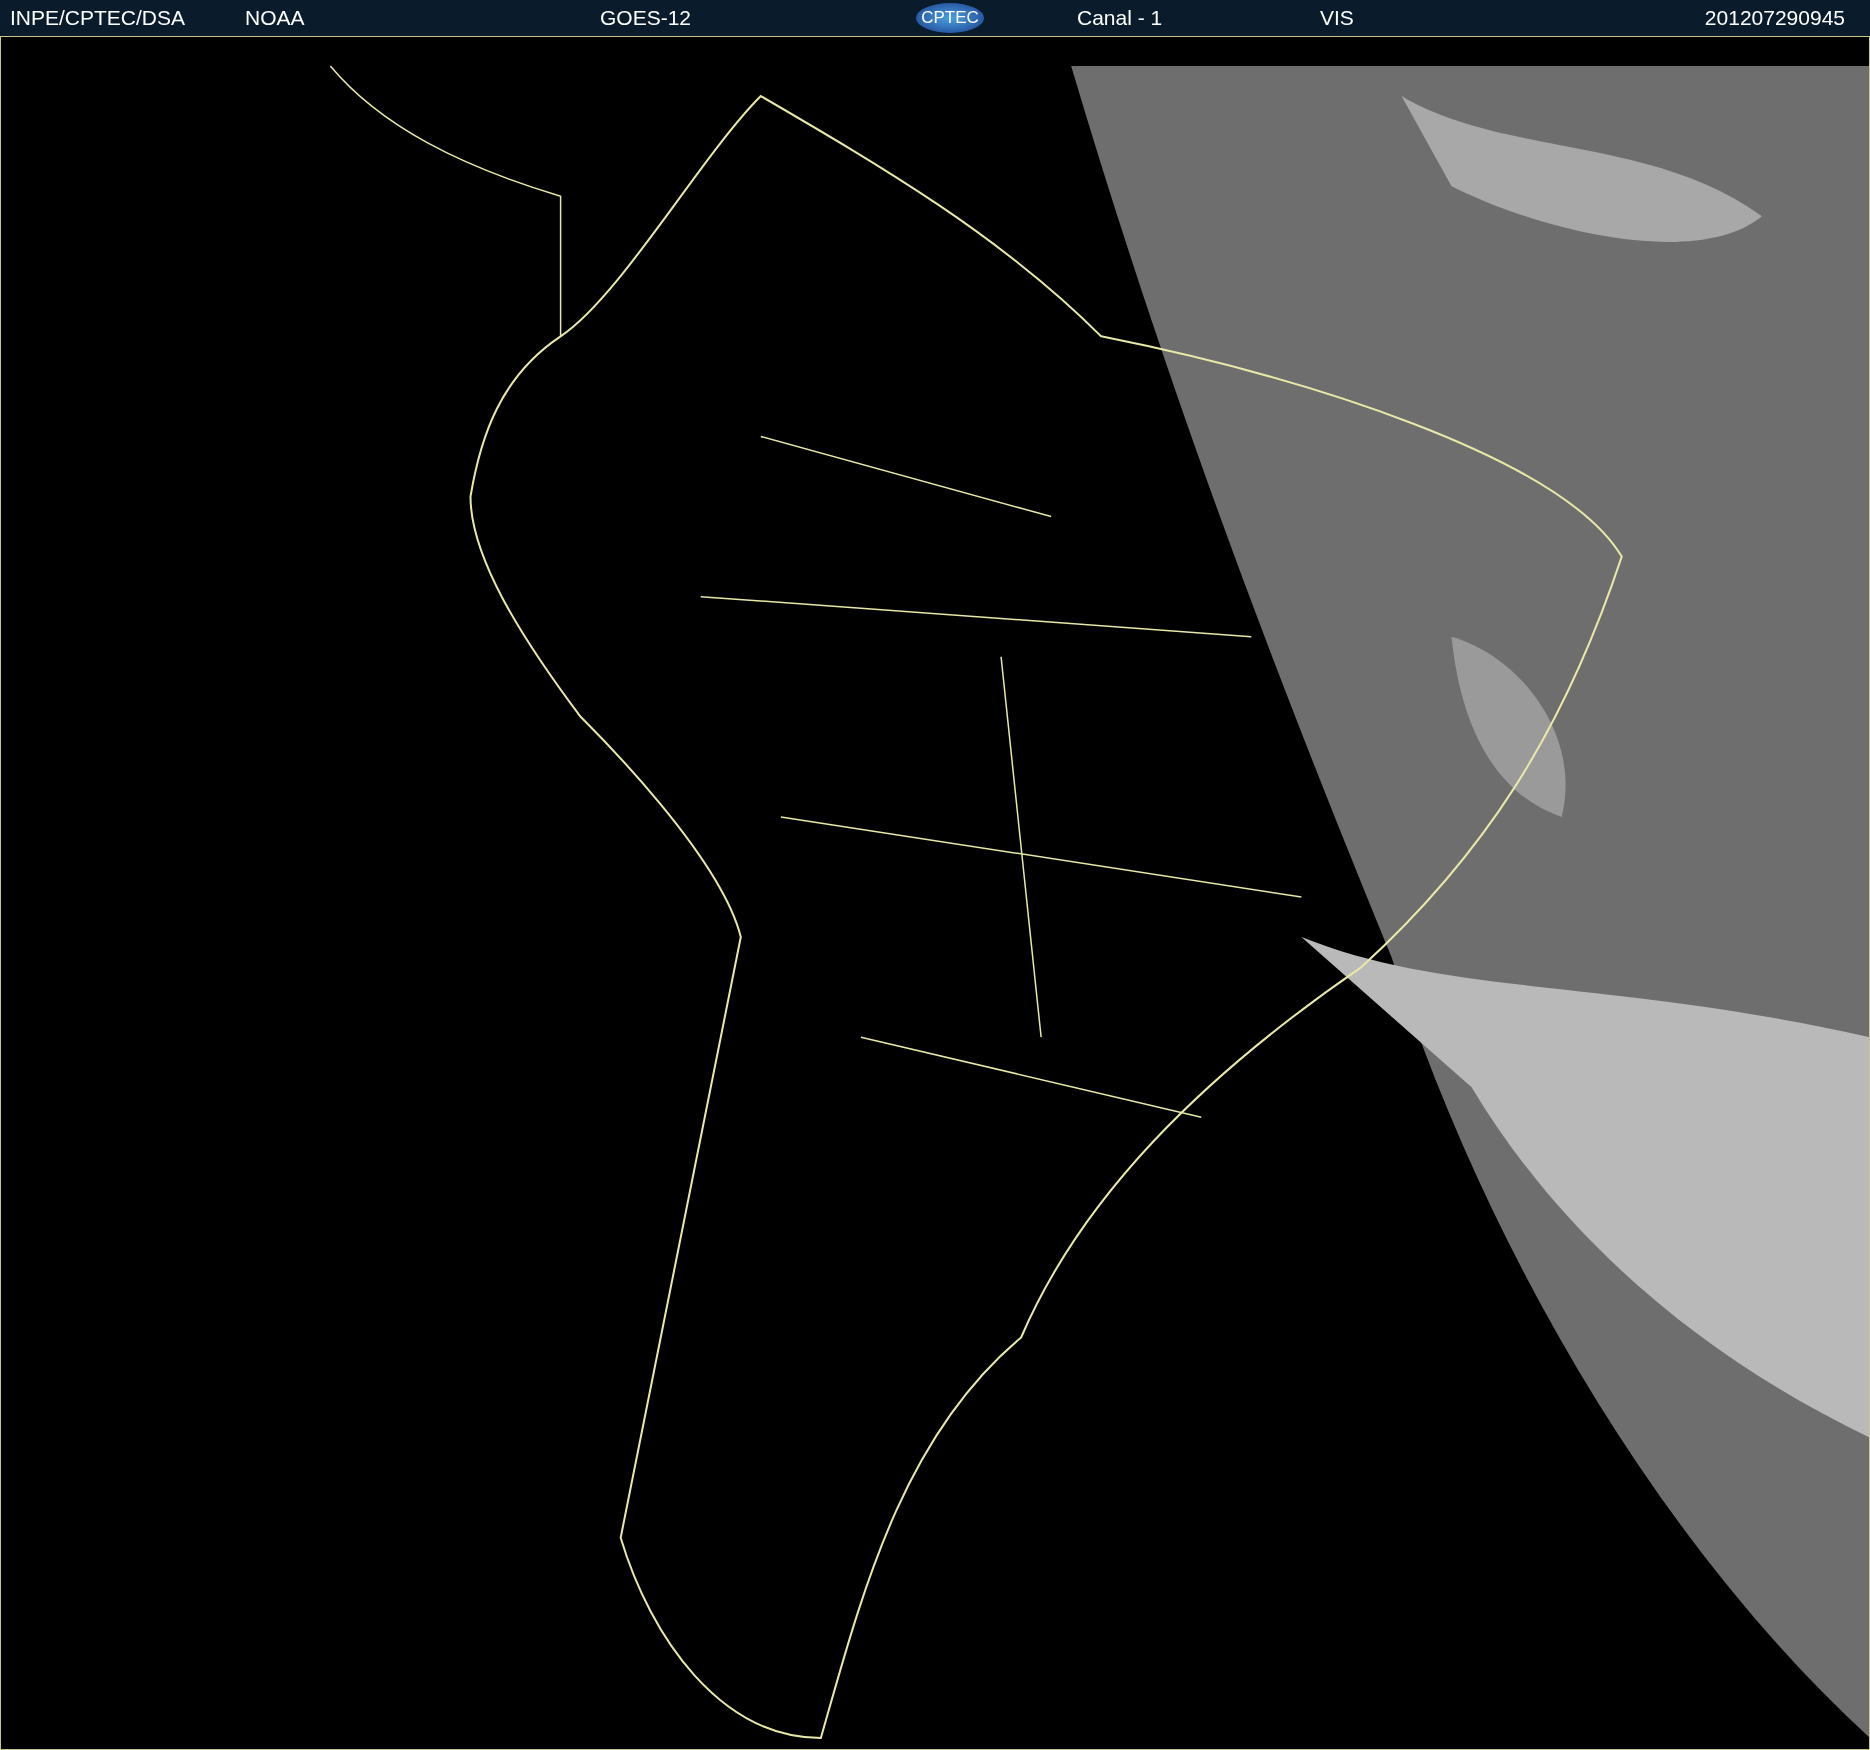 This screenshot has height=1750, width=1870. I want to click on logo: CPTEC, so click(950, 18).